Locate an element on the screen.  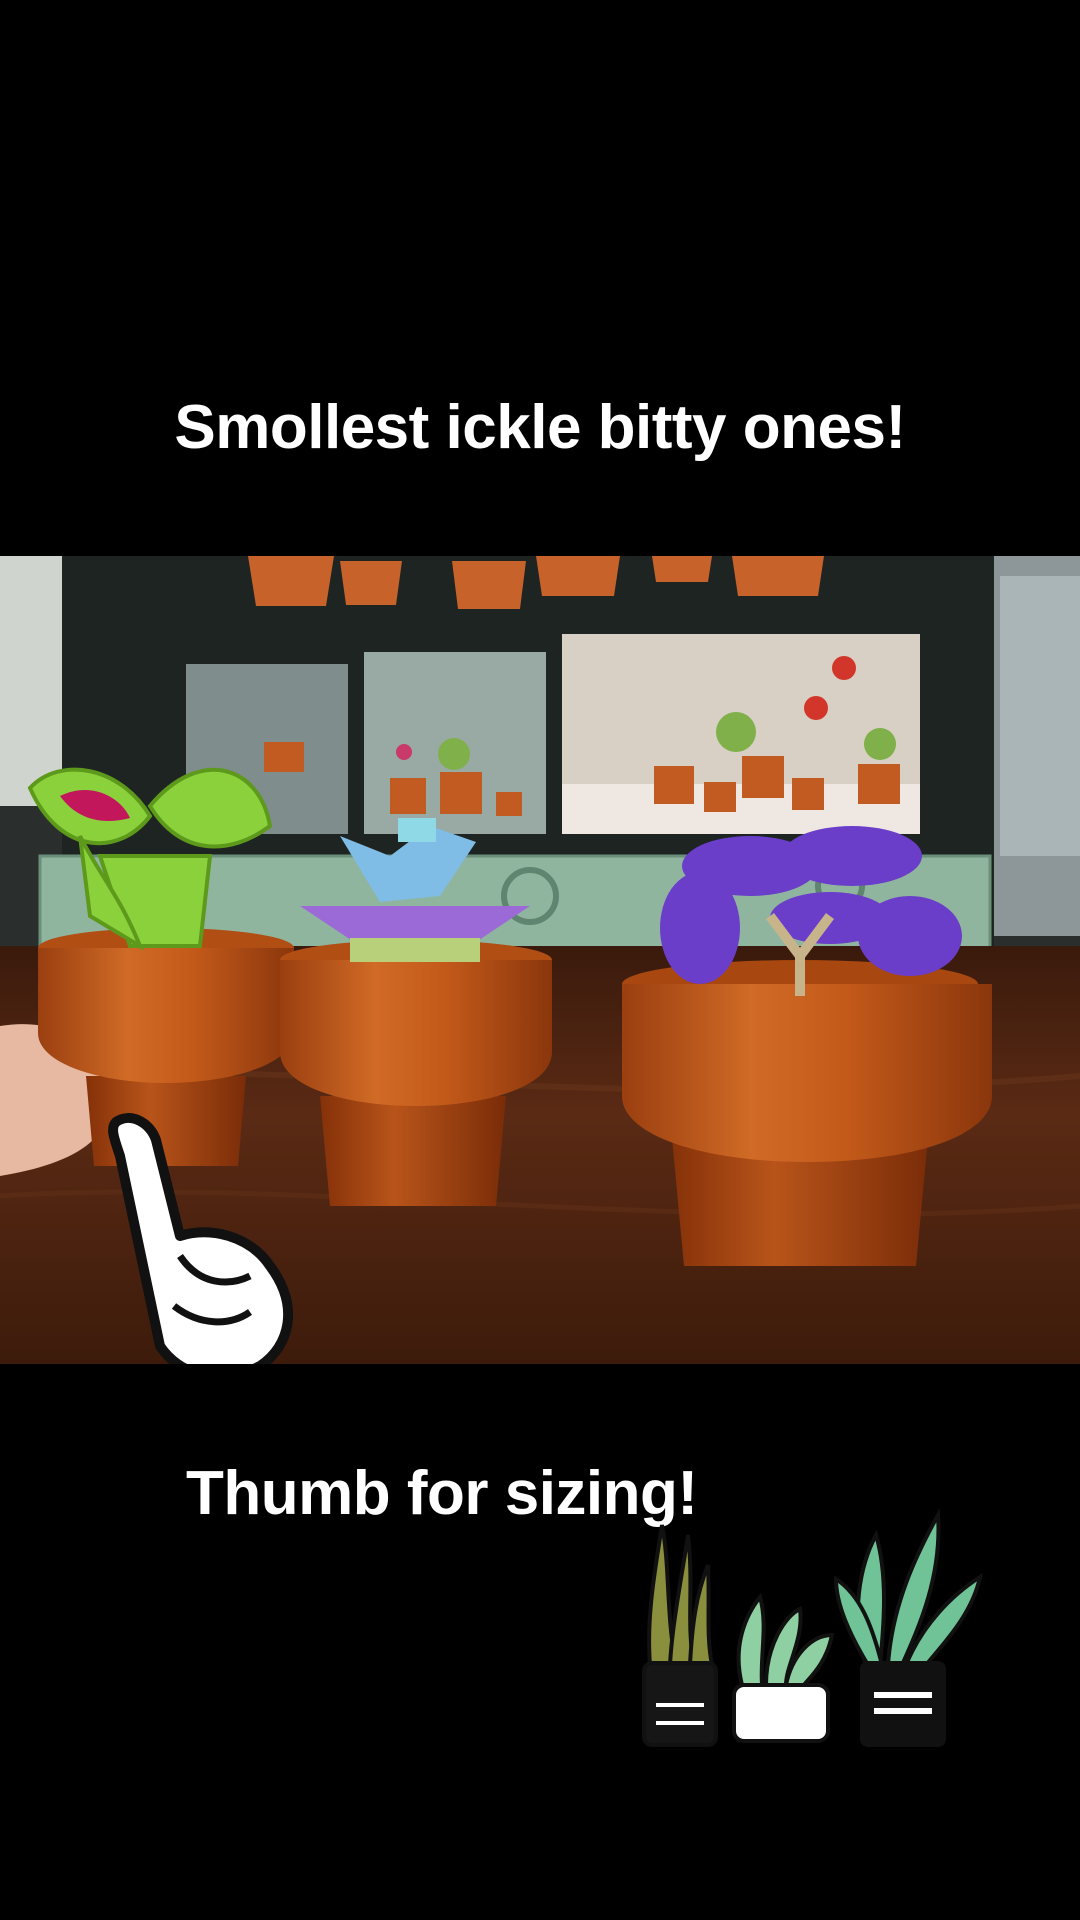
caption-bottom: Thumb for sizing! is located at coordinates (442, 1493).